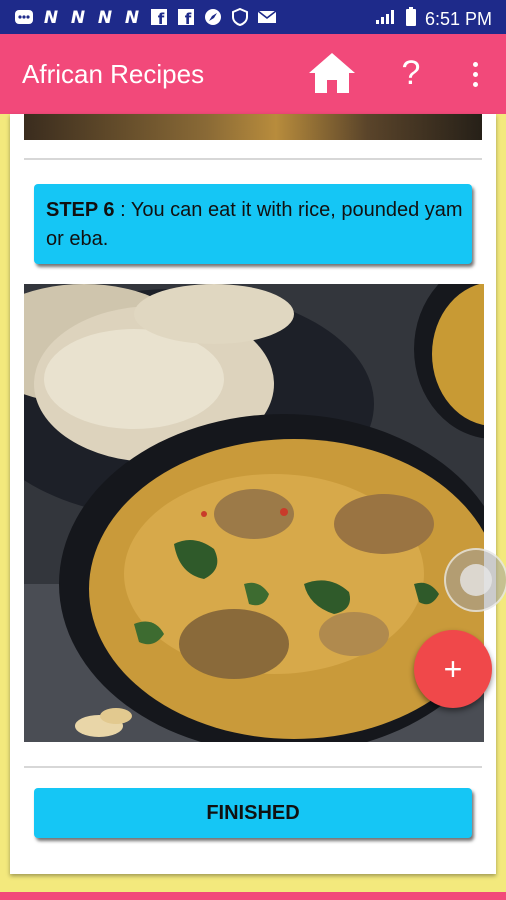  Describe the element at coordinates (253, 127) in the screenshot. I see `previous-step-image` at that location.